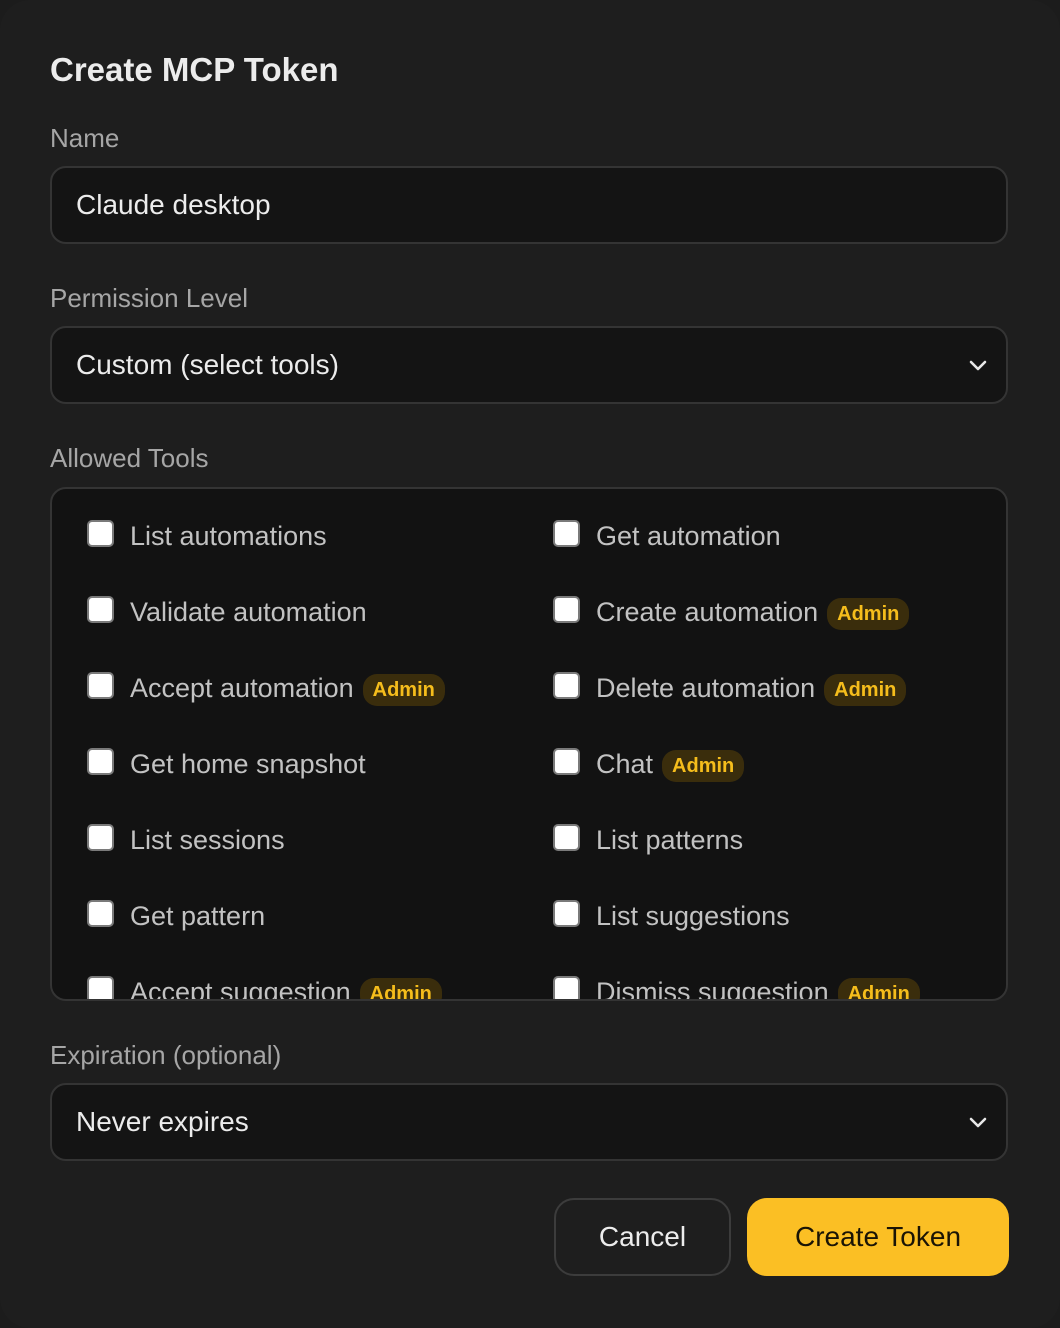 This screenshot has height=1328, width=1060. I want to click on tool-option: Get pattern, so click(320, 916).